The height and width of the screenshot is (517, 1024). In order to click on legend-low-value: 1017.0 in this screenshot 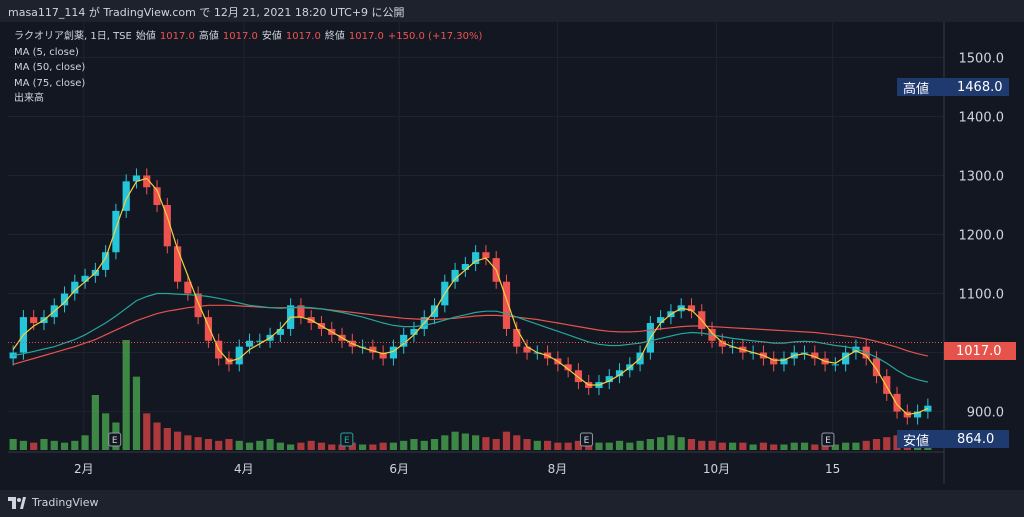, I will do `click(303, 36)`.